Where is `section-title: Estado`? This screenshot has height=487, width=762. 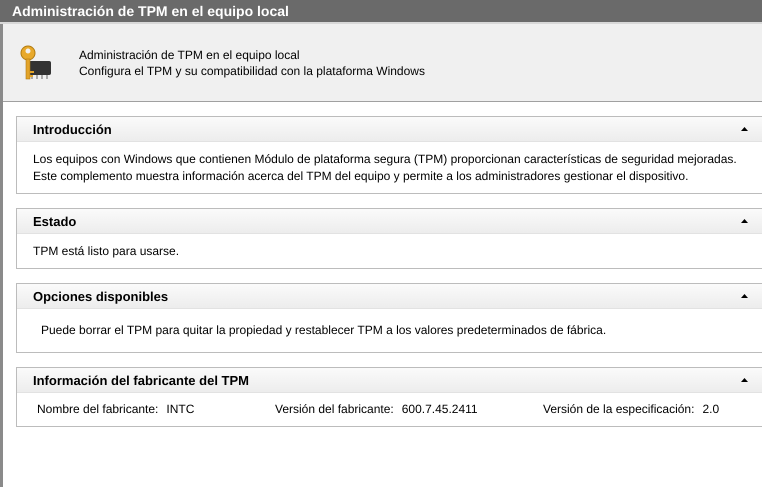
section-title: Estado is located at coordinates (54, 221).